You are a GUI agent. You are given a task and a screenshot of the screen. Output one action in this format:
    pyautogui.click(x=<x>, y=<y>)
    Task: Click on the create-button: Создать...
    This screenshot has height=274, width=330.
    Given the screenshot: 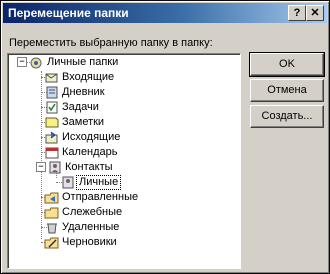 What is the action you would take?
    pyautogui.click(x=287, y=116)
    